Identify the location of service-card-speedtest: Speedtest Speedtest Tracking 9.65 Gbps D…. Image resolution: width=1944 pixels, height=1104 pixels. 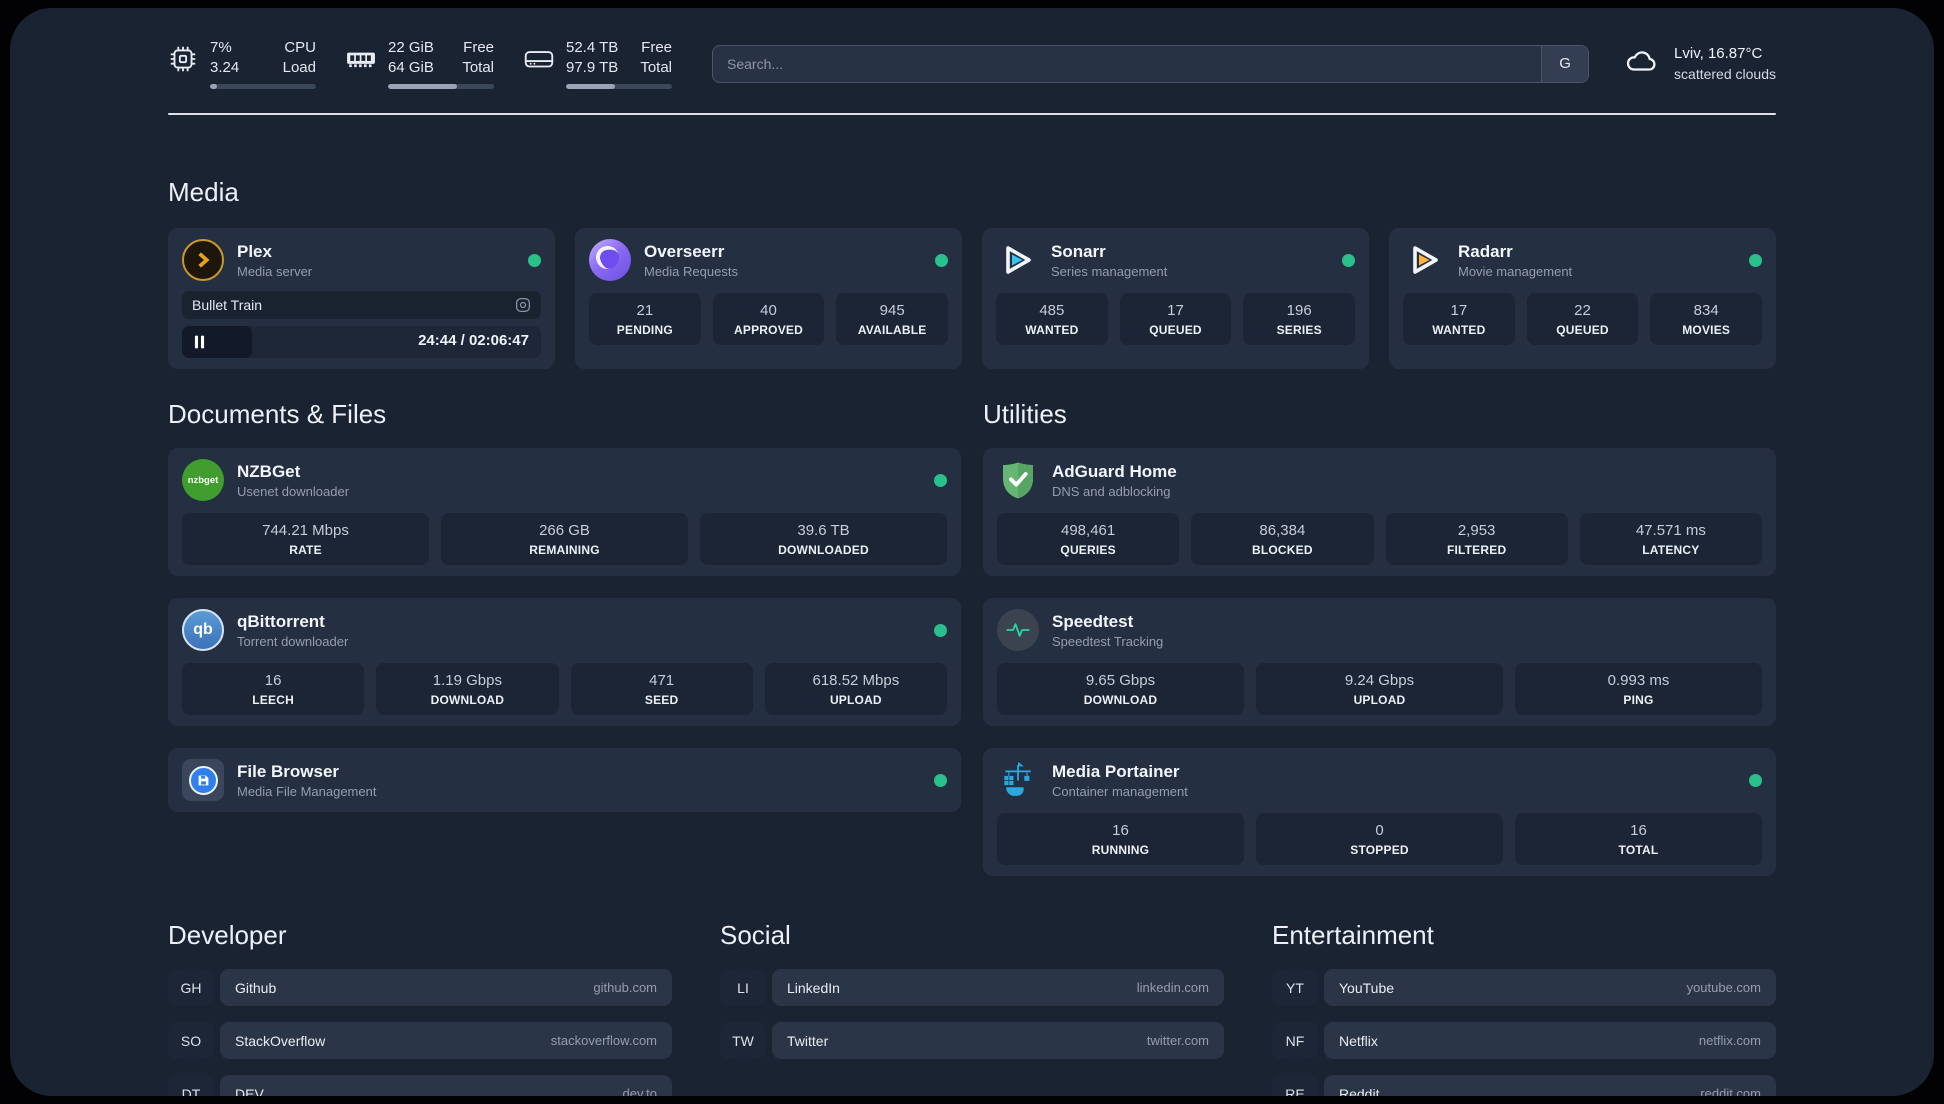
(1379, 662).